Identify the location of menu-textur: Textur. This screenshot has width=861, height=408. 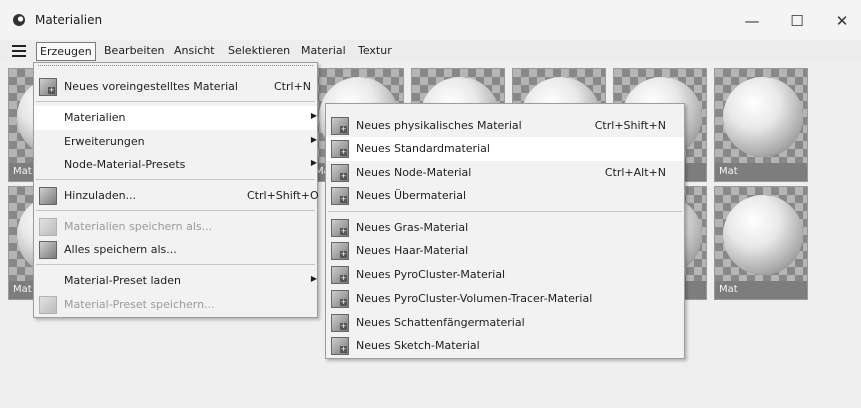
(375, 51).